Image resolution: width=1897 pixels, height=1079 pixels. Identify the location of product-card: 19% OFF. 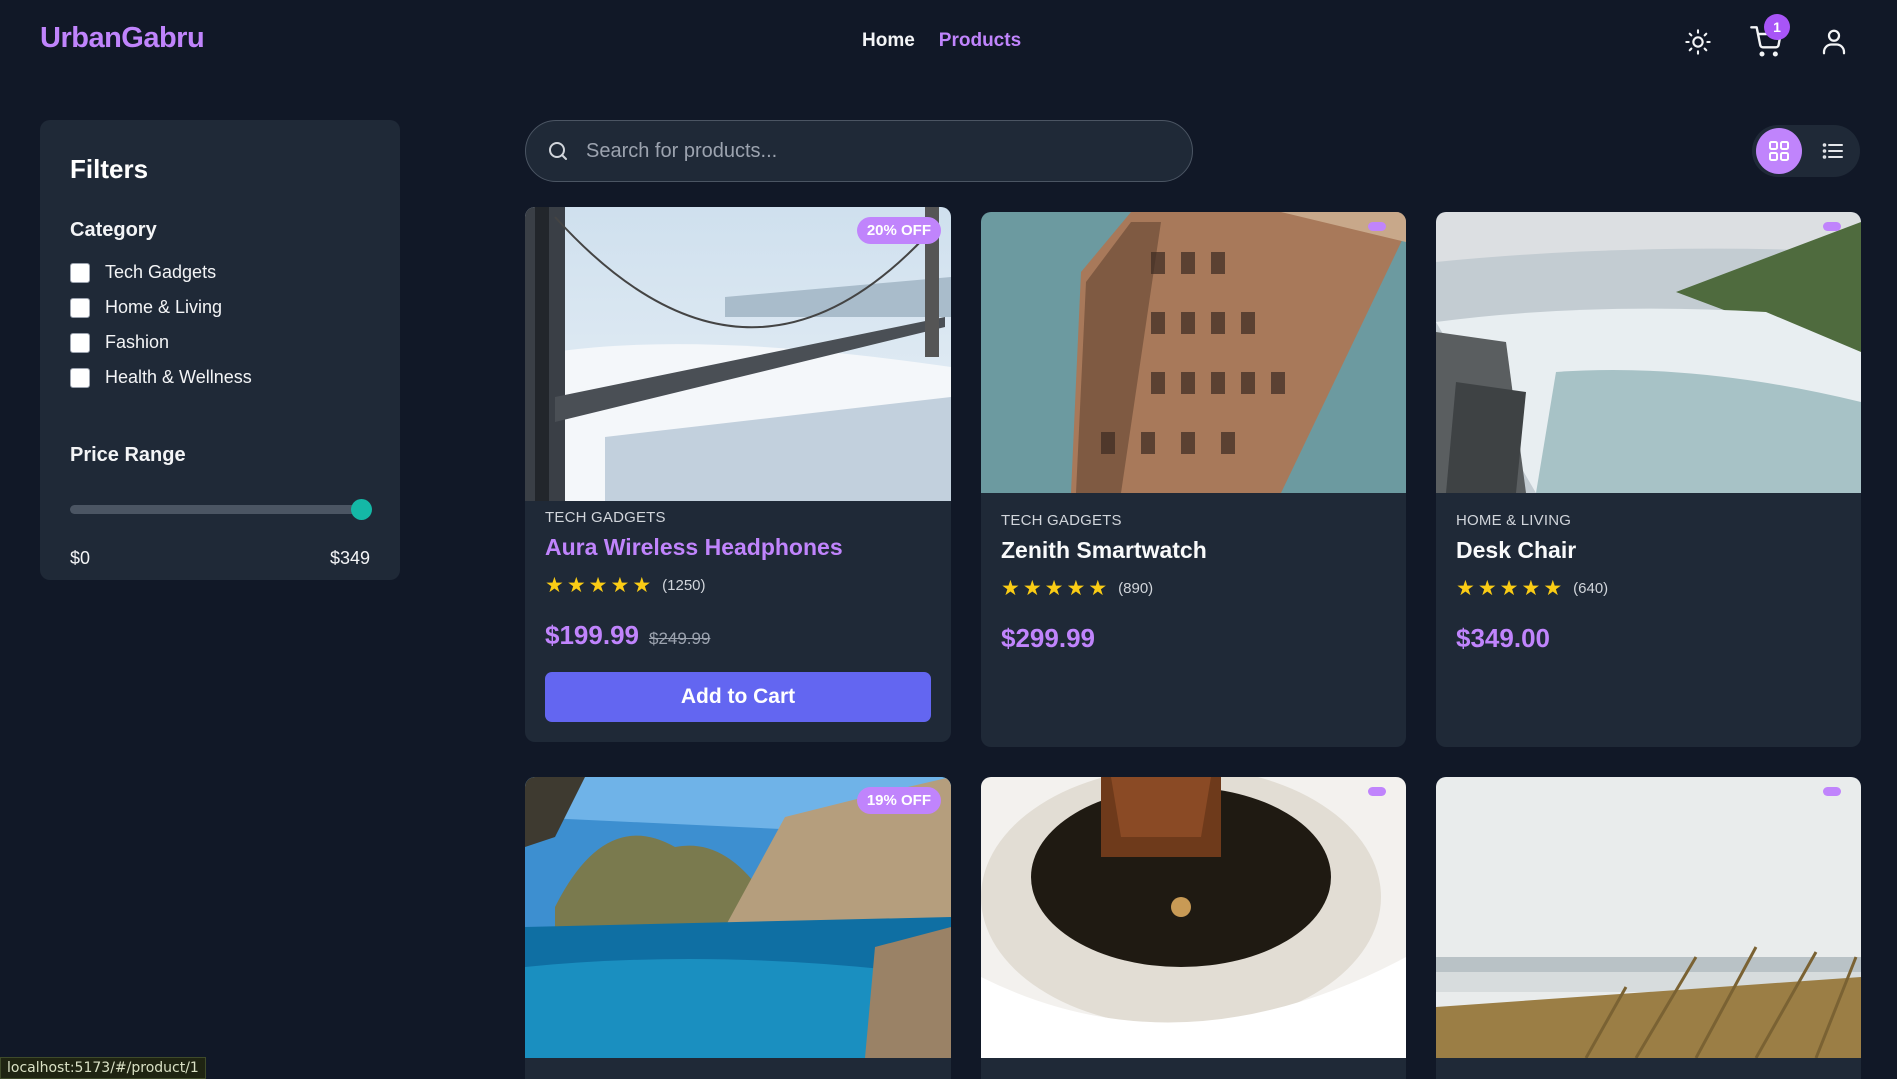
(738, 928).